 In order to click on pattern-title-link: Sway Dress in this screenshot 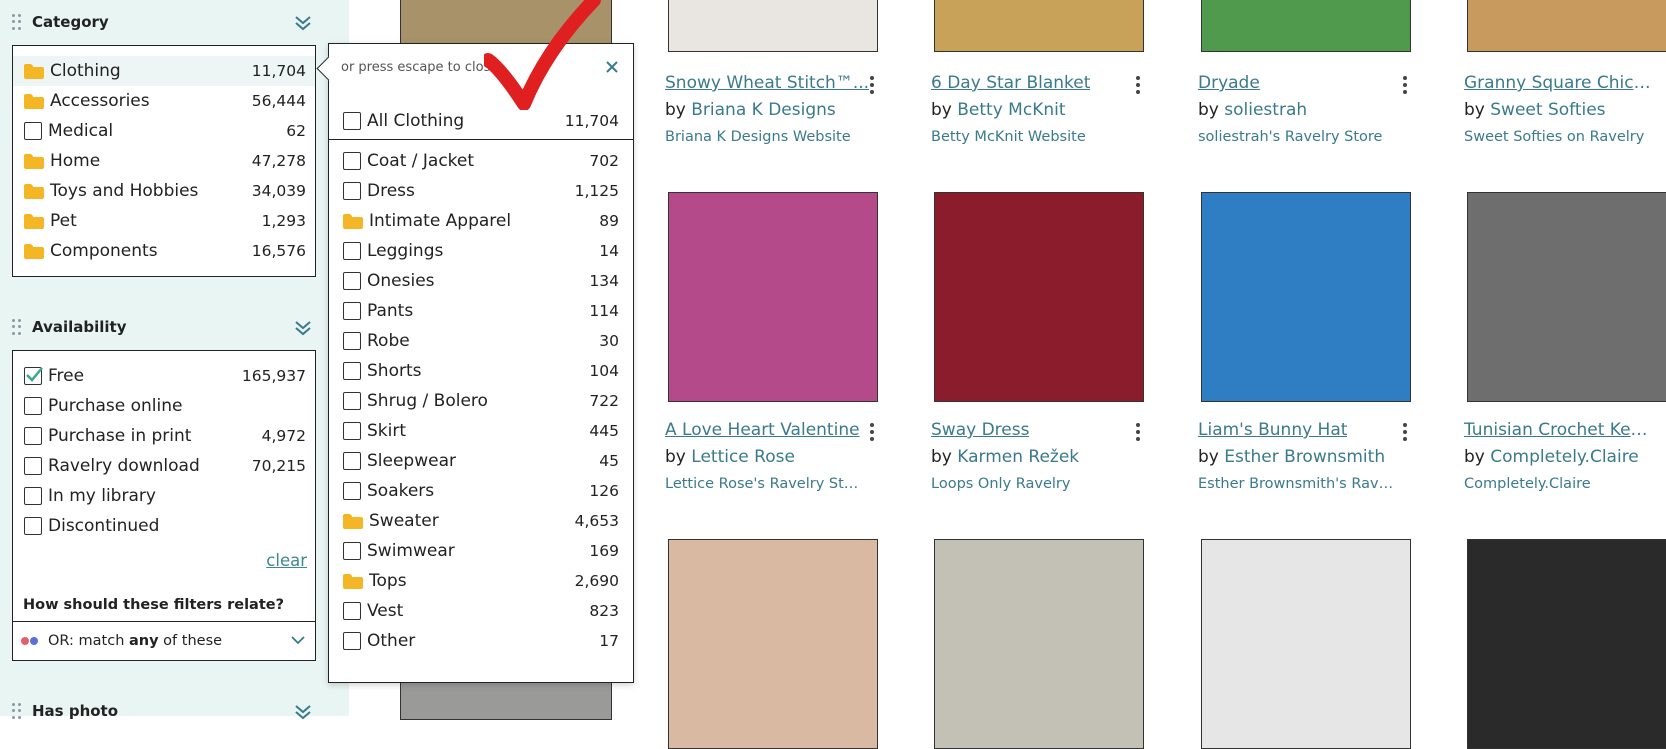, I will do `click(980, 430)`.